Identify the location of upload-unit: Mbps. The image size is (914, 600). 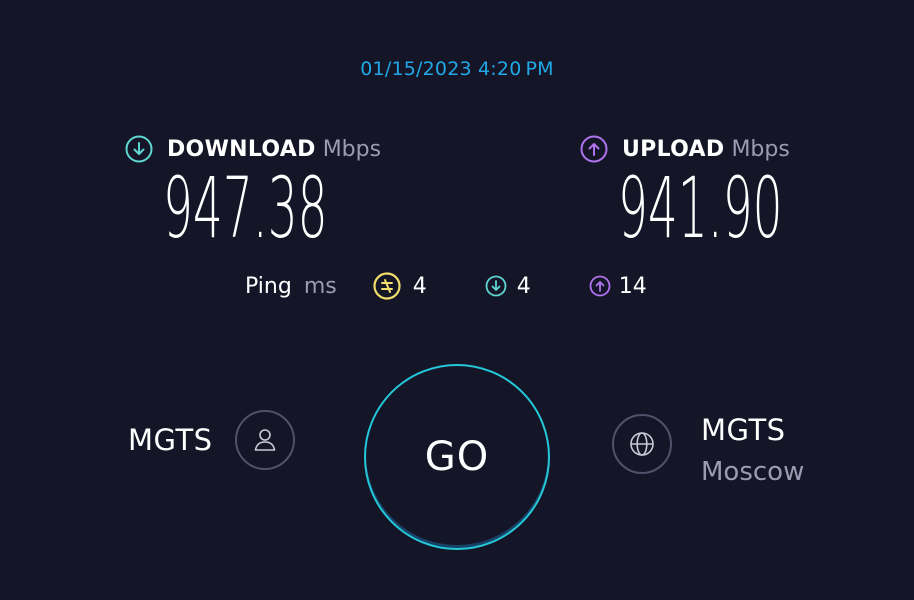
(760, 149).